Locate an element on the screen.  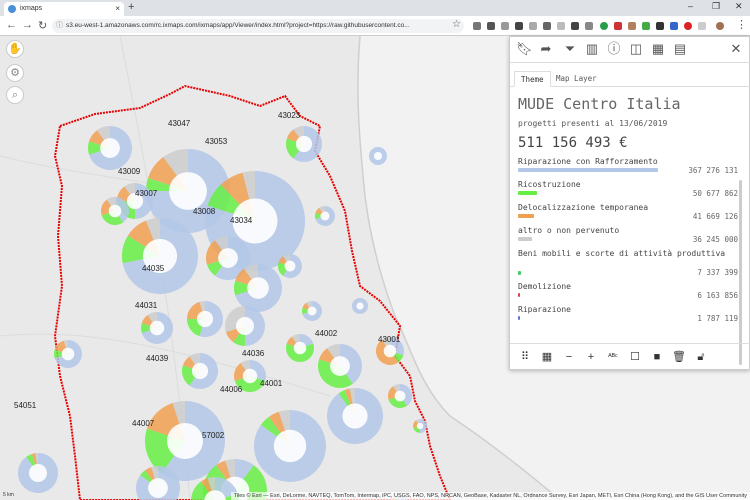
red-circle-extension-icon is located at coordinates (688, 26).